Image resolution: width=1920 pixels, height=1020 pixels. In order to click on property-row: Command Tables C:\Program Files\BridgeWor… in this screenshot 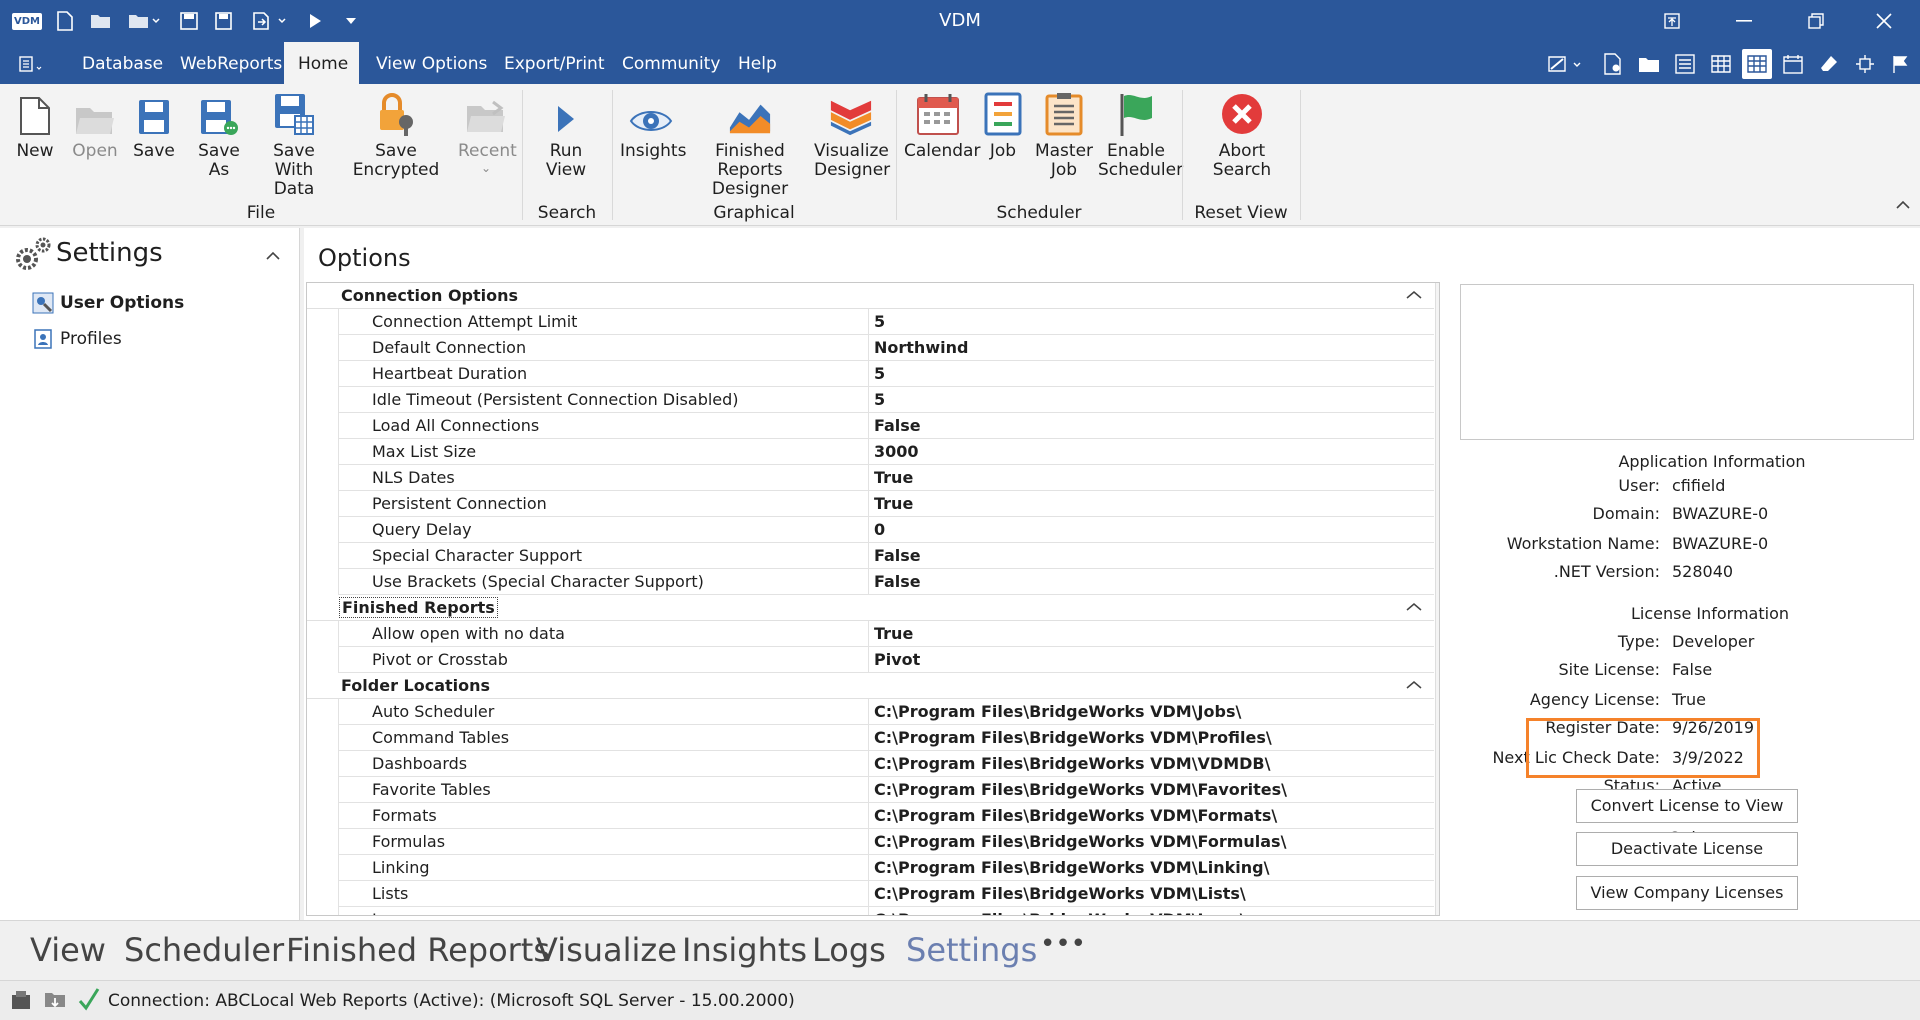, I will do `click(886, 738)`.